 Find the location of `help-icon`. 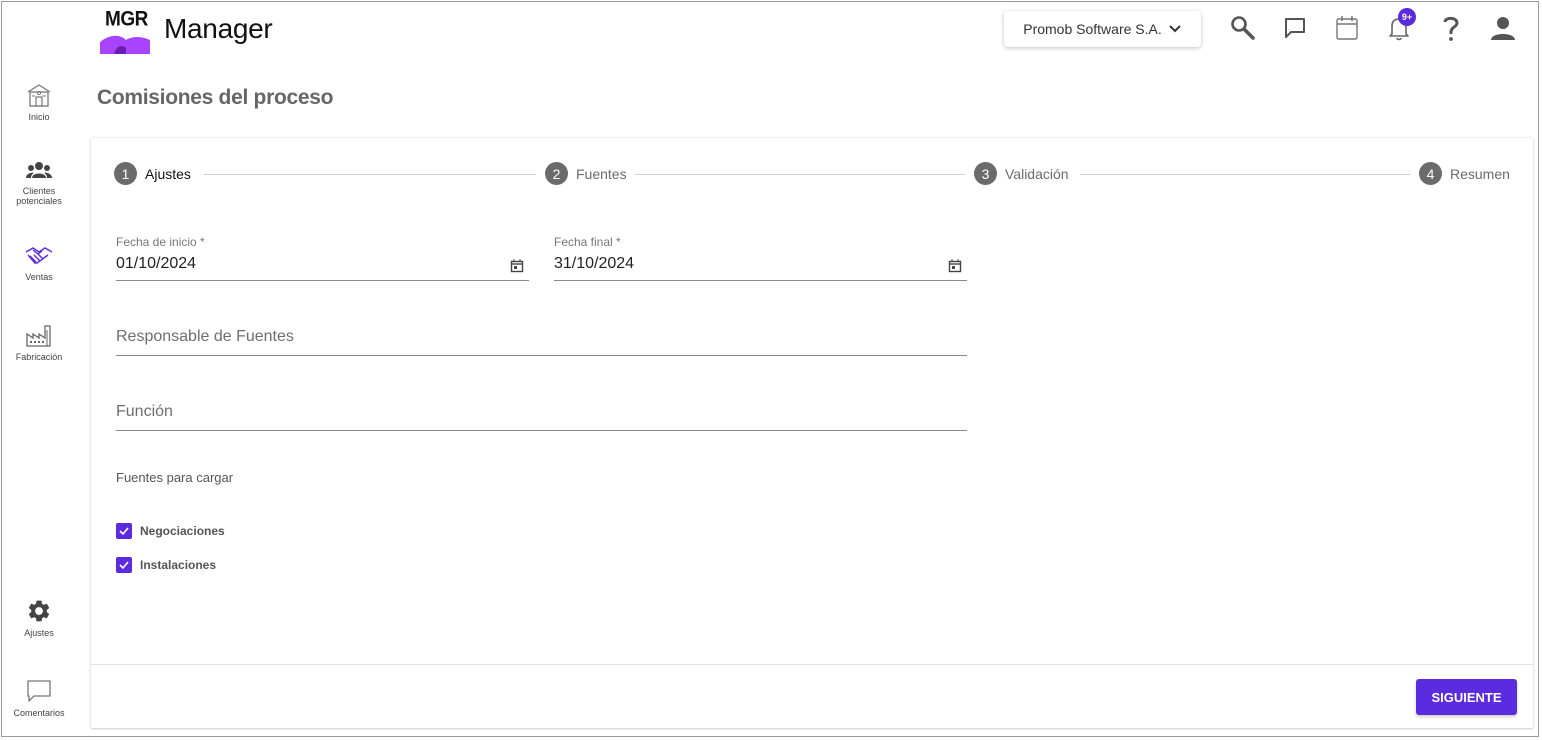

help-icon is located at coordinates (1451, 28).